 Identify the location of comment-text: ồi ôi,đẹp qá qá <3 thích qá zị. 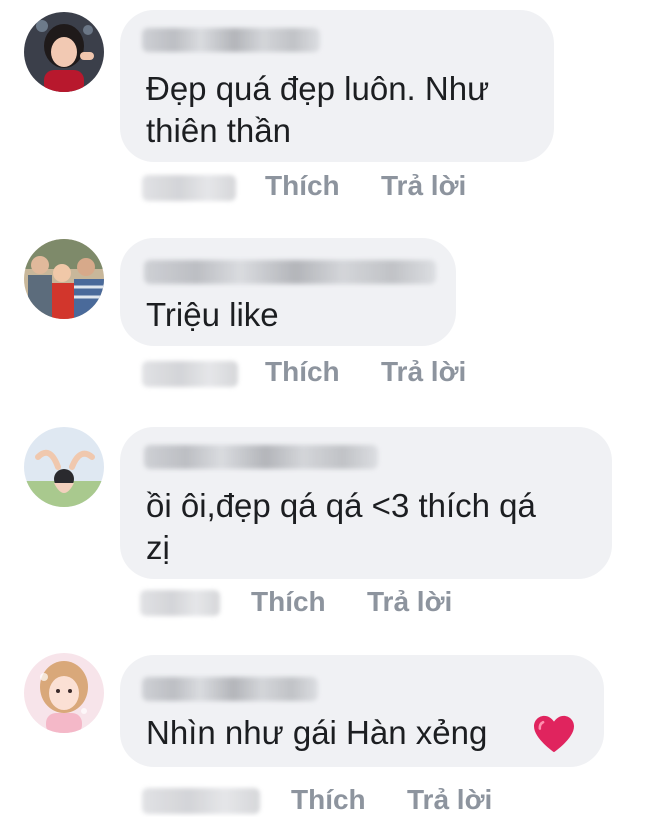
(341, 526).